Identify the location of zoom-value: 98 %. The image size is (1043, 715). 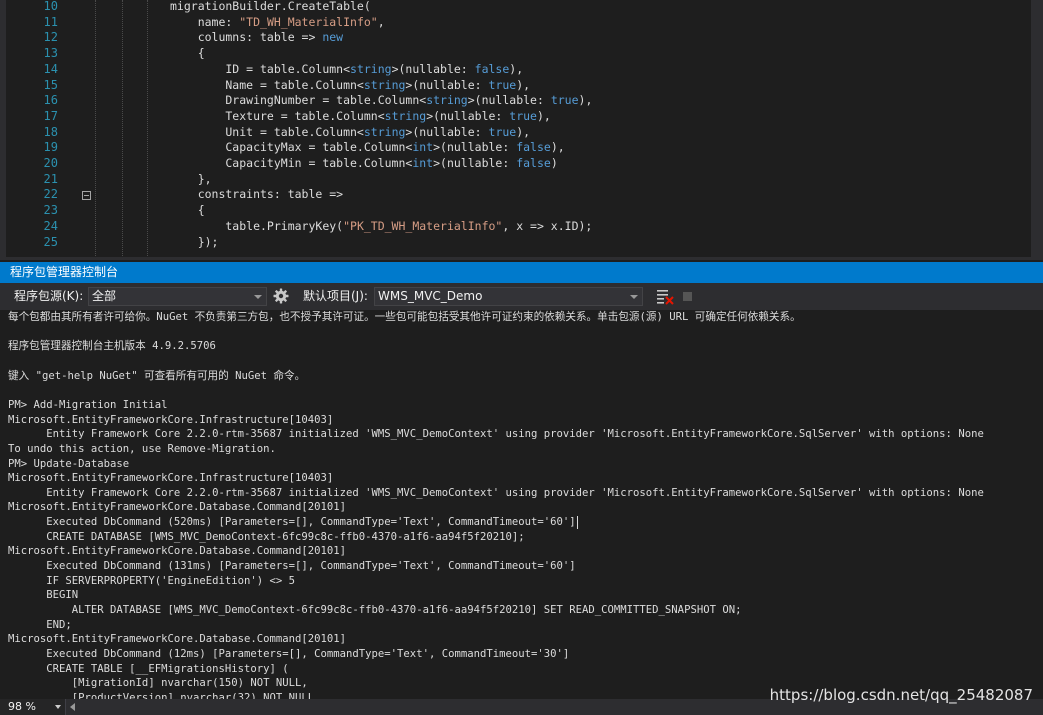
(22, 706).